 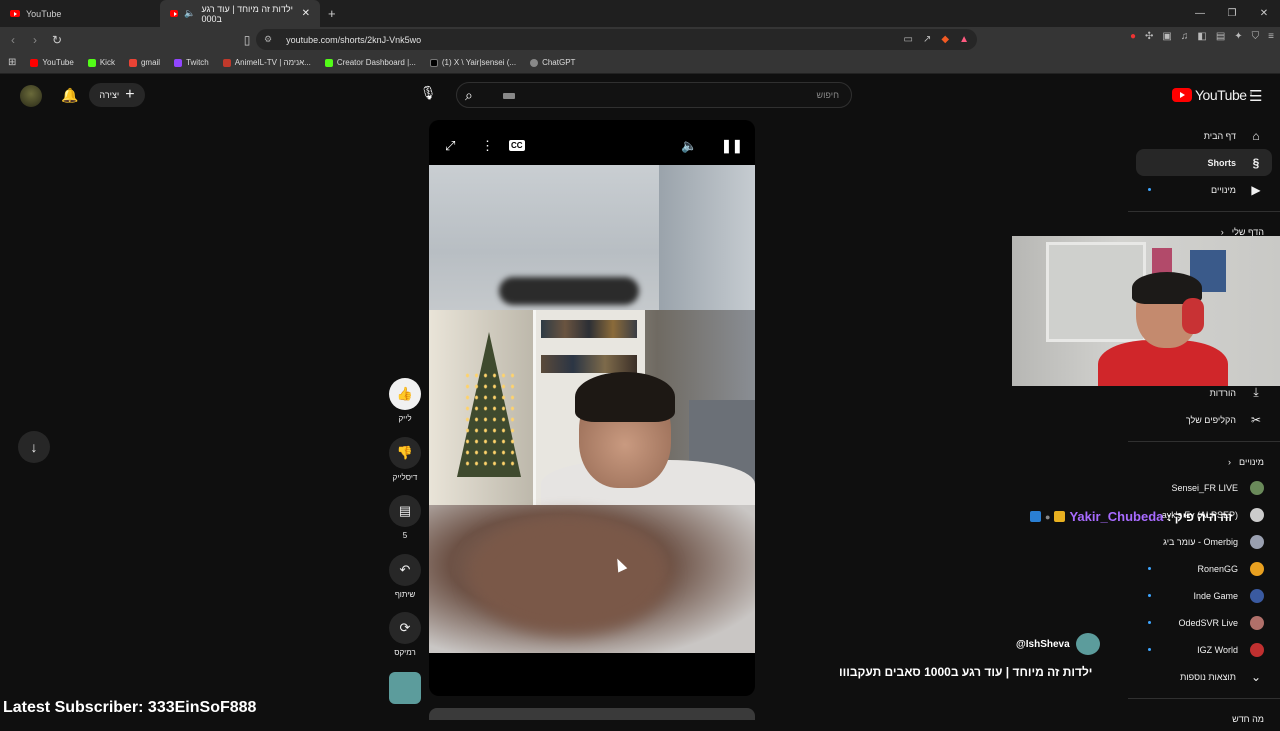 What do you see at coordinates (1256, 392) in the screenshot?
I see `download-icon: ⤓` at bounding box center [1256, 392].